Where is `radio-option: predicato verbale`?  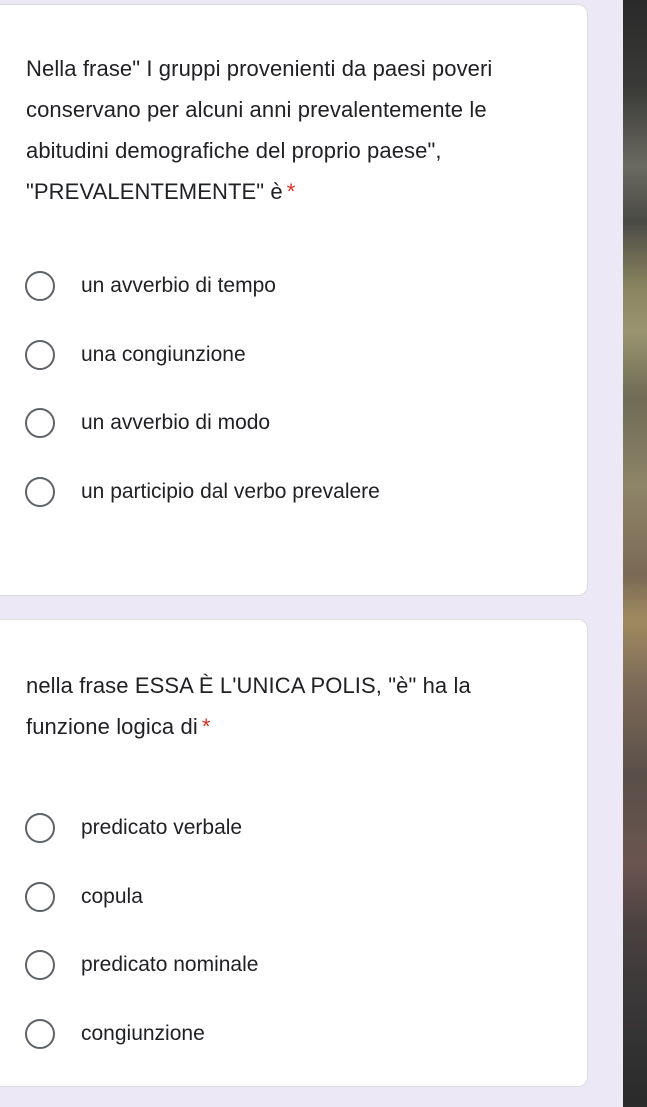 radio-option: predicato verbale is located at coordinates (293, 828).